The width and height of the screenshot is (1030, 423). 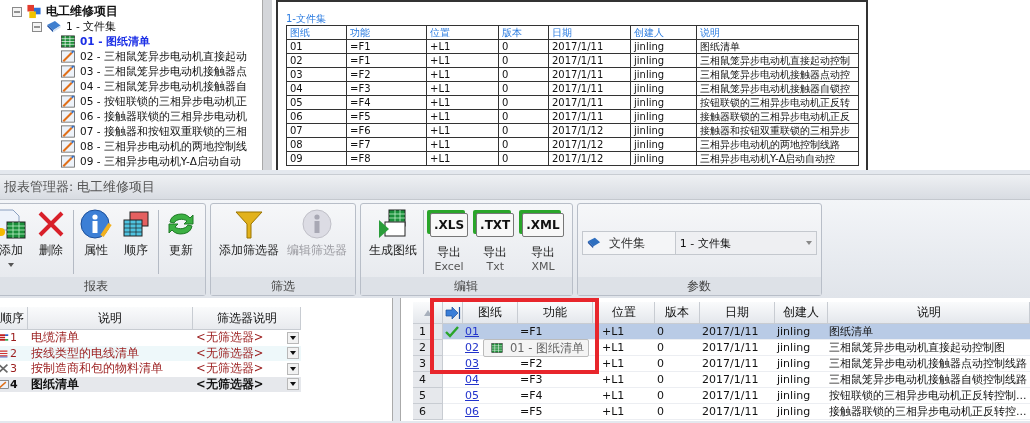 I want to click on table-cell: 三相鼠笼异步电动机接触器自锁控制线路, so click(x=929, y=380).